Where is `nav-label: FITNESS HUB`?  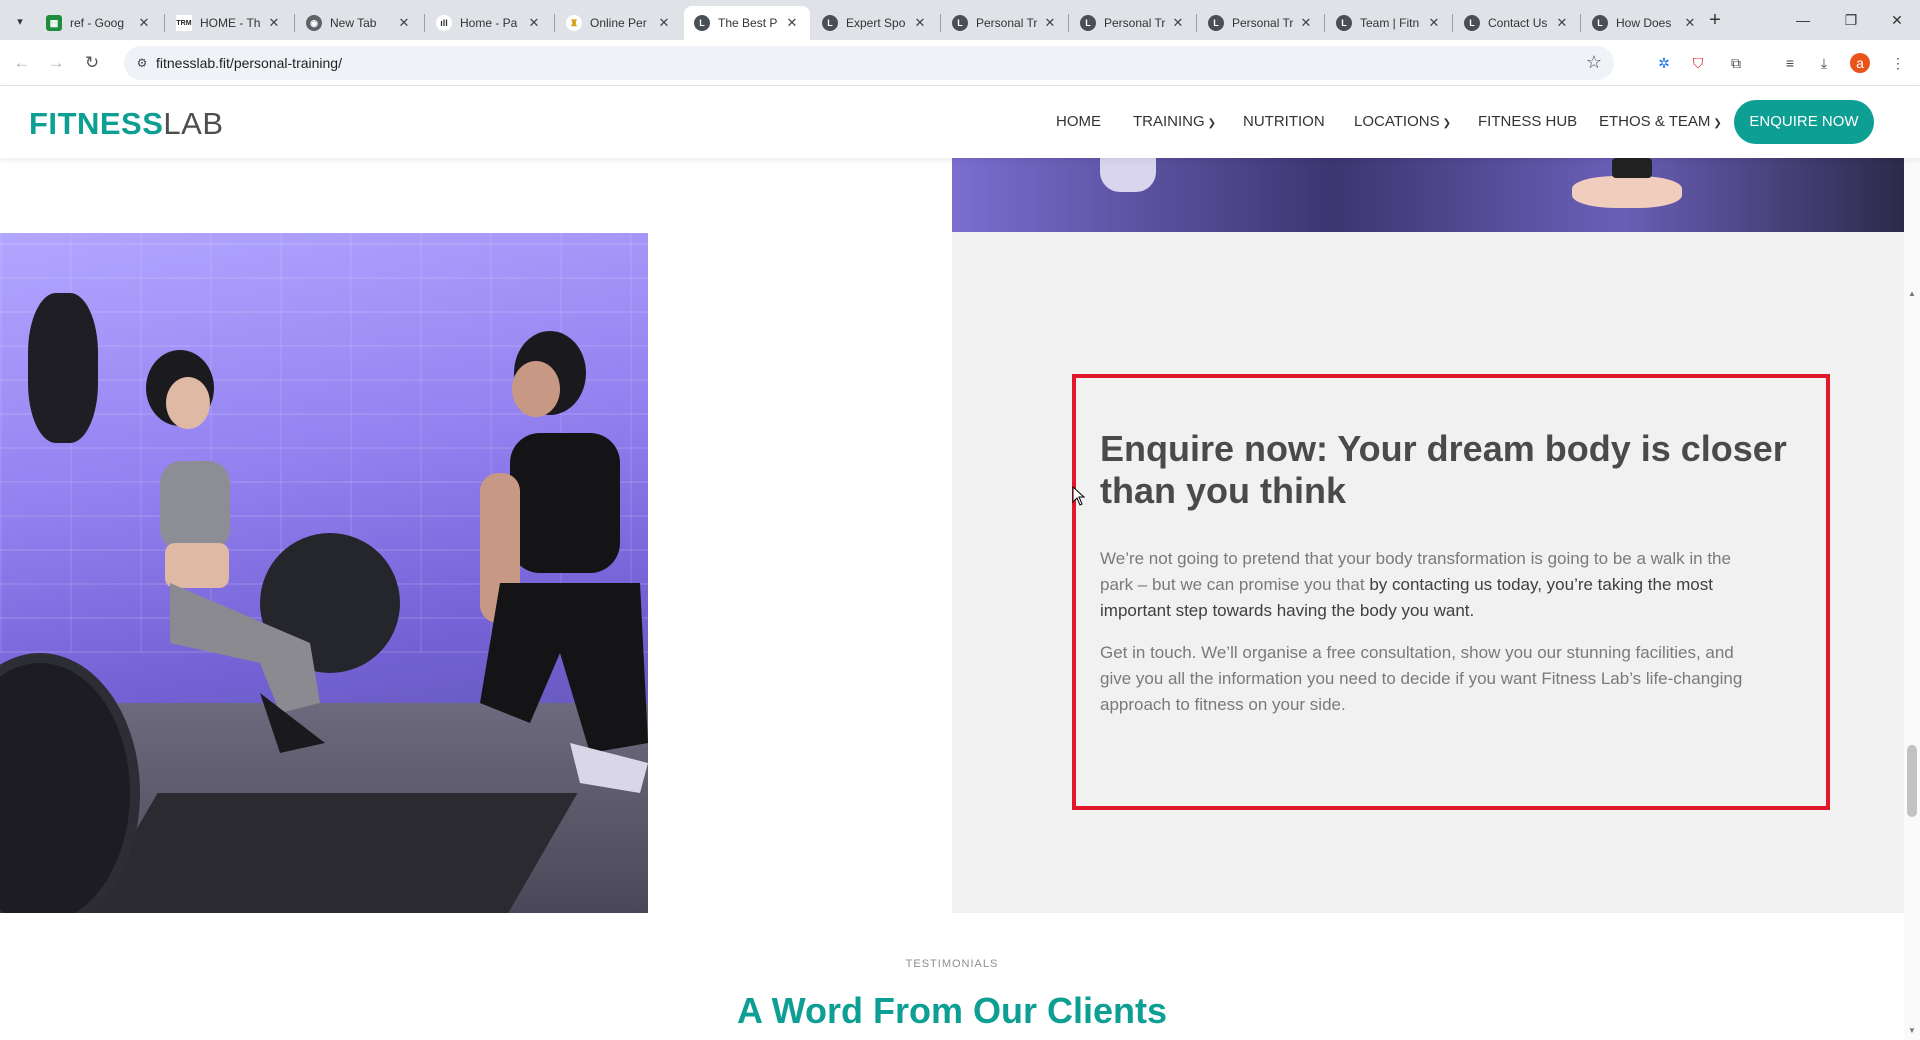 nav-label: FITNESS HUB is located at coordinates (1528, 121).